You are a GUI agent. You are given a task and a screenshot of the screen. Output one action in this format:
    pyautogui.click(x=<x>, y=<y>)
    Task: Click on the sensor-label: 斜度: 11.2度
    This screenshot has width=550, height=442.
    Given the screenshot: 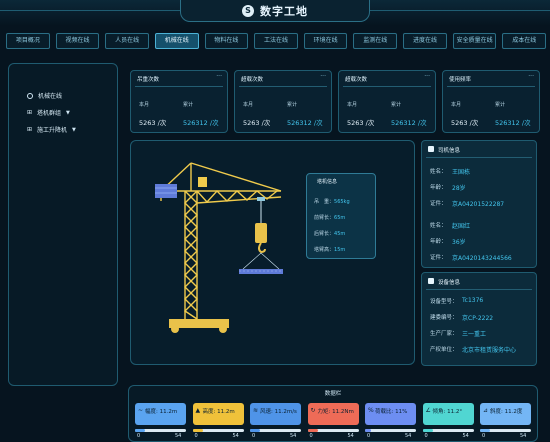 What is the action you would take?
    pyautogui.click(x=506, y=412)
    